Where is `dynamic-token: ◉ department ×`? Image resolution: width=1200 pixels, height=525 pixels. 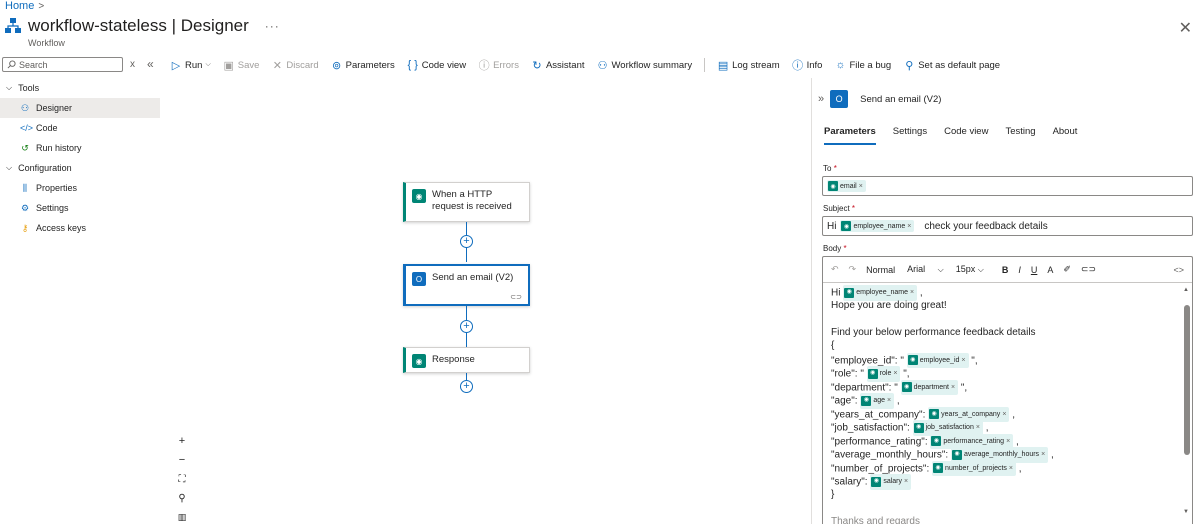 dynamic-token: ◉ department × is located at coordinates (929, 387).